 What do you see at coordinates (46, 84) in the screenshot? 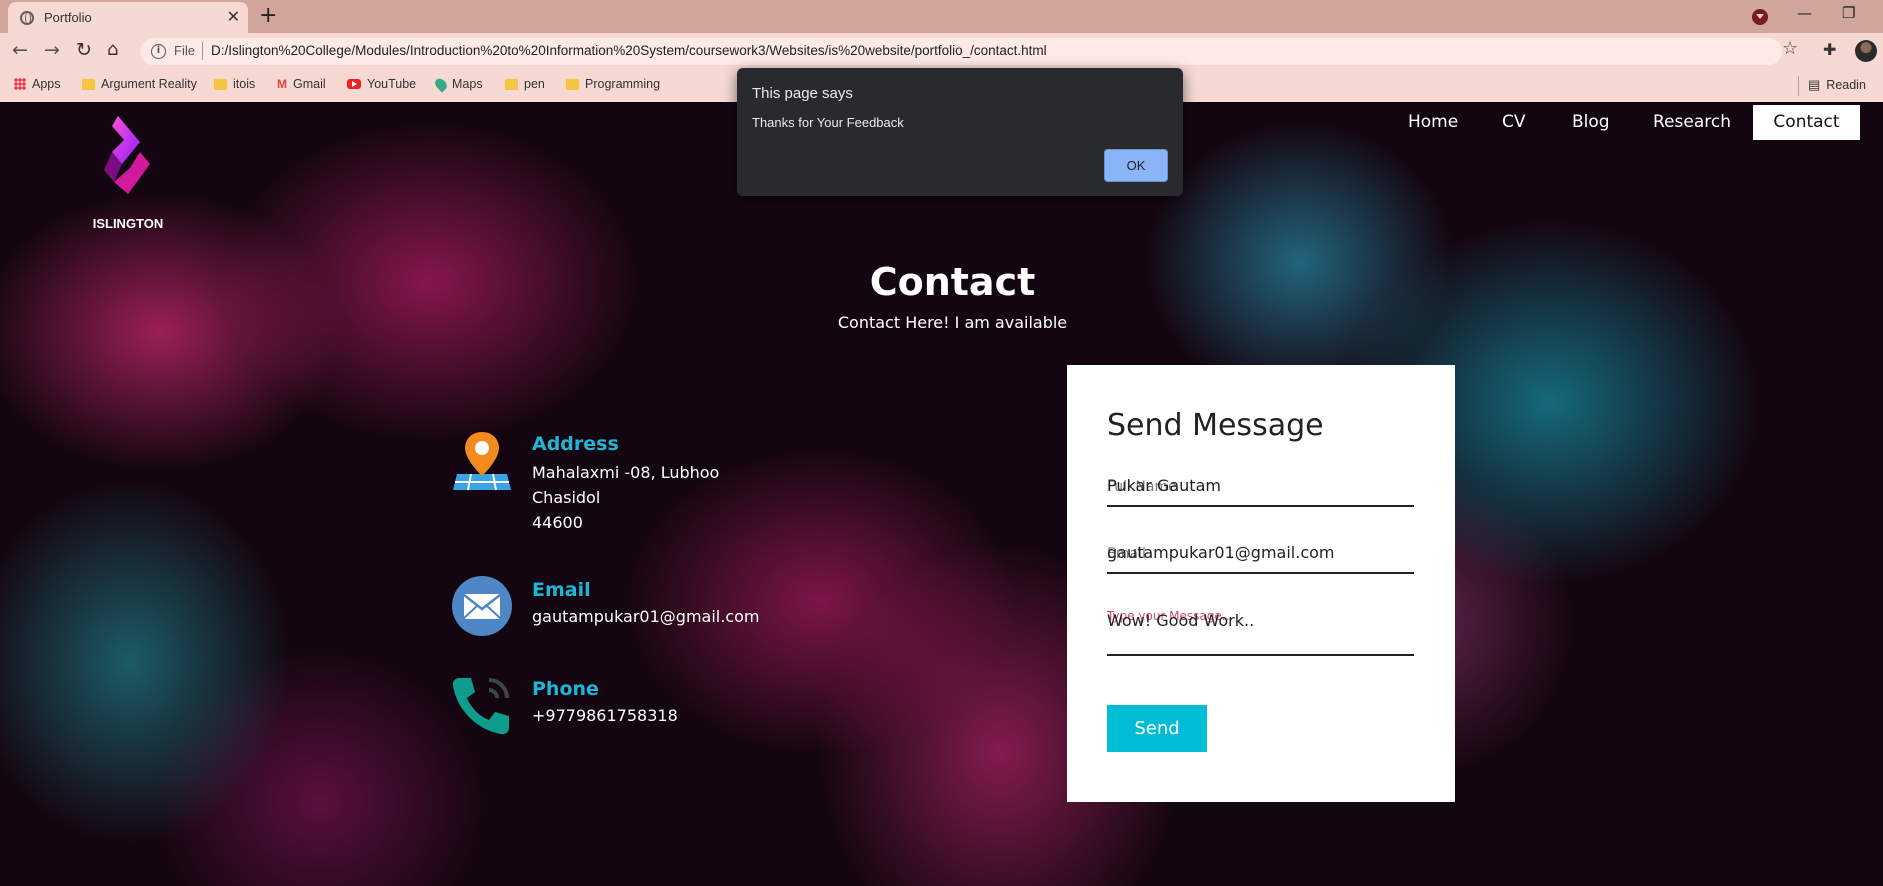
I see `bookmark-label: Apps` at bounding box center [46, 84].